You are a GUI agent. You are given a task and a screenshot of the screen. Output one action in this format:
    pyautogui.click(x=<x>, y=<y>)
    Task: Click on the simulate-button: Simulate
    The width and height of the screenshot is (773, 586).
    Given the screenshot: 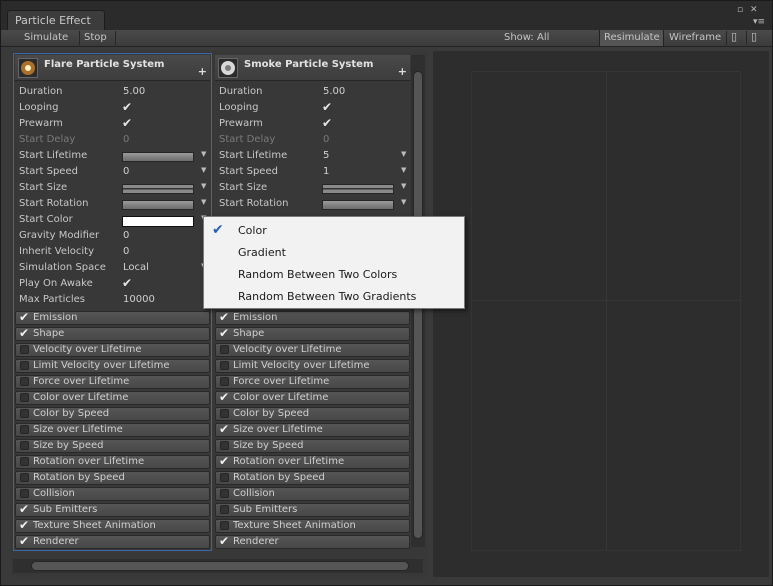 What is the action you would take?
    pyautogui.click(x=45, y=38)
    